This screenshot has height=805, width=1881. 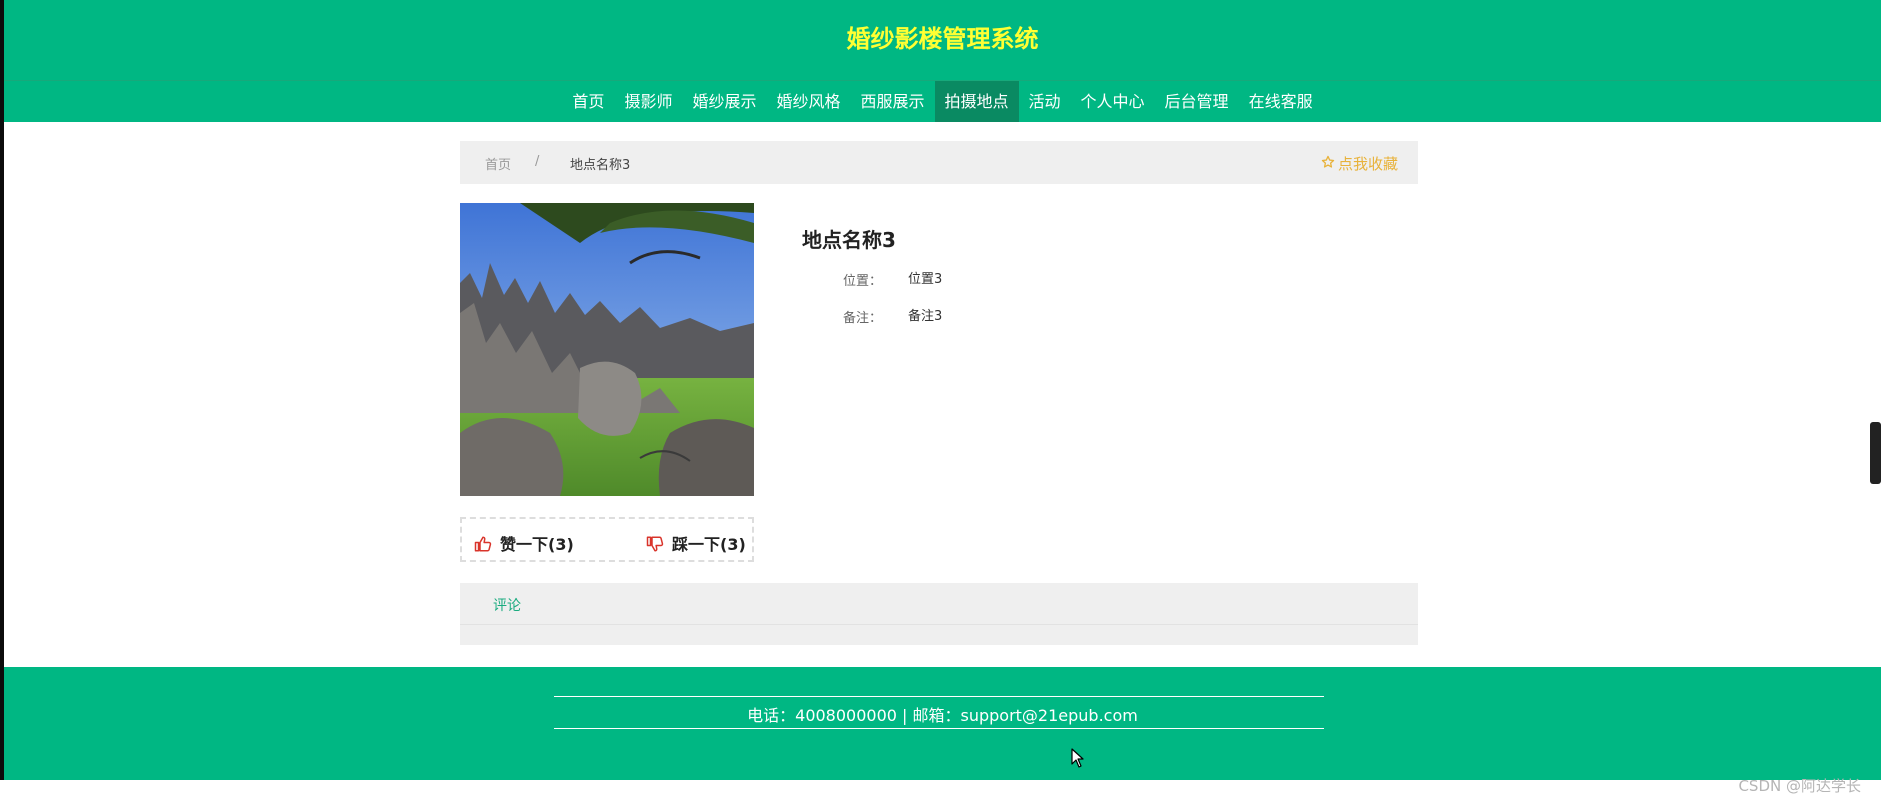 I want to click on site-title: 婚纱影楼管理系统, so click(x=942, y=39).